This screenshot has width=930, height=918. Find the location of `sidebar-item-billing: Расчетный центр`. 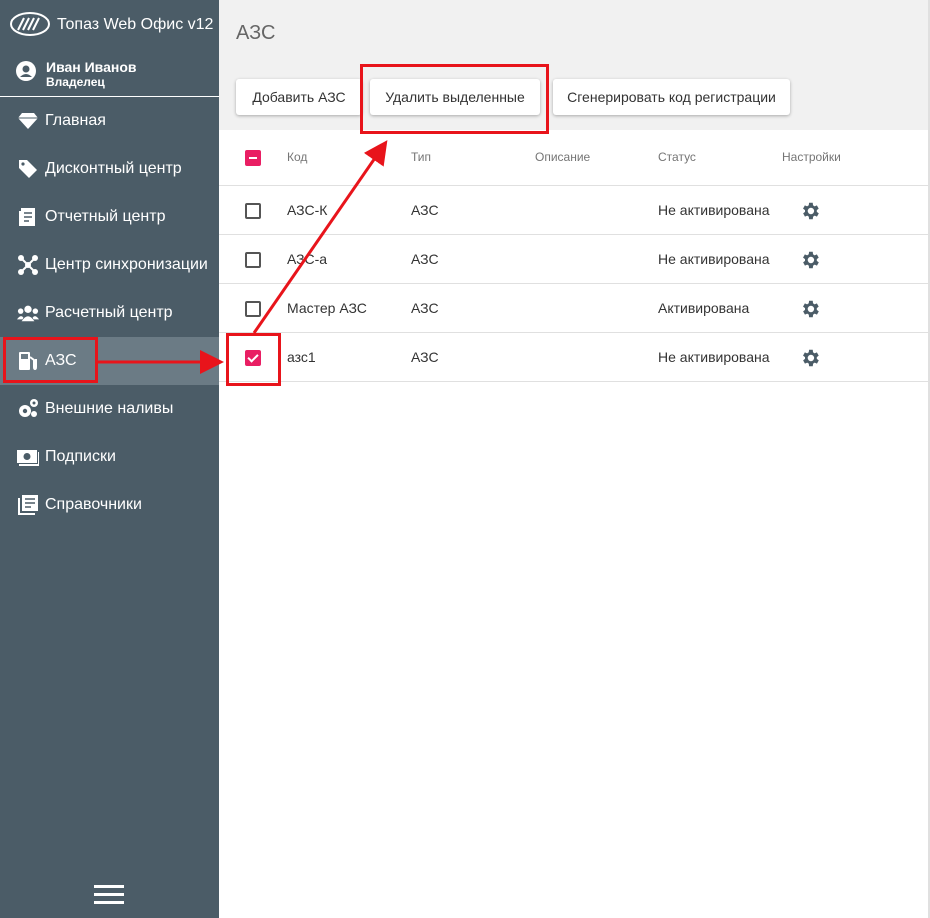

sidebar-item-billing: Расчетный центр is located at coordinates (109, 313).